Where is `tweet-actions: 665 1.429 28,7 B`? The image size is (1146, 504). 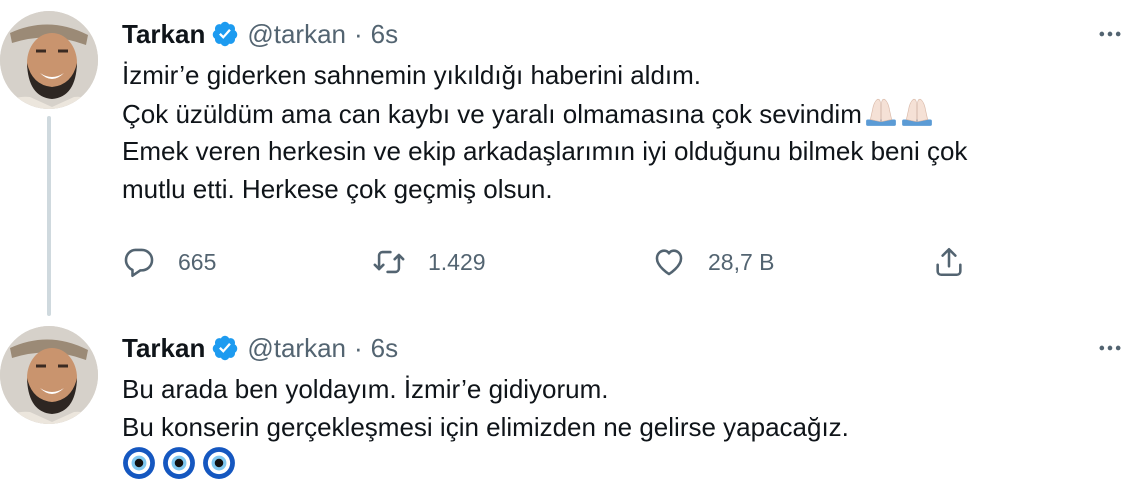 tweet-actions: 665 1.429 28,7 B is located at coordinates (622, 262).